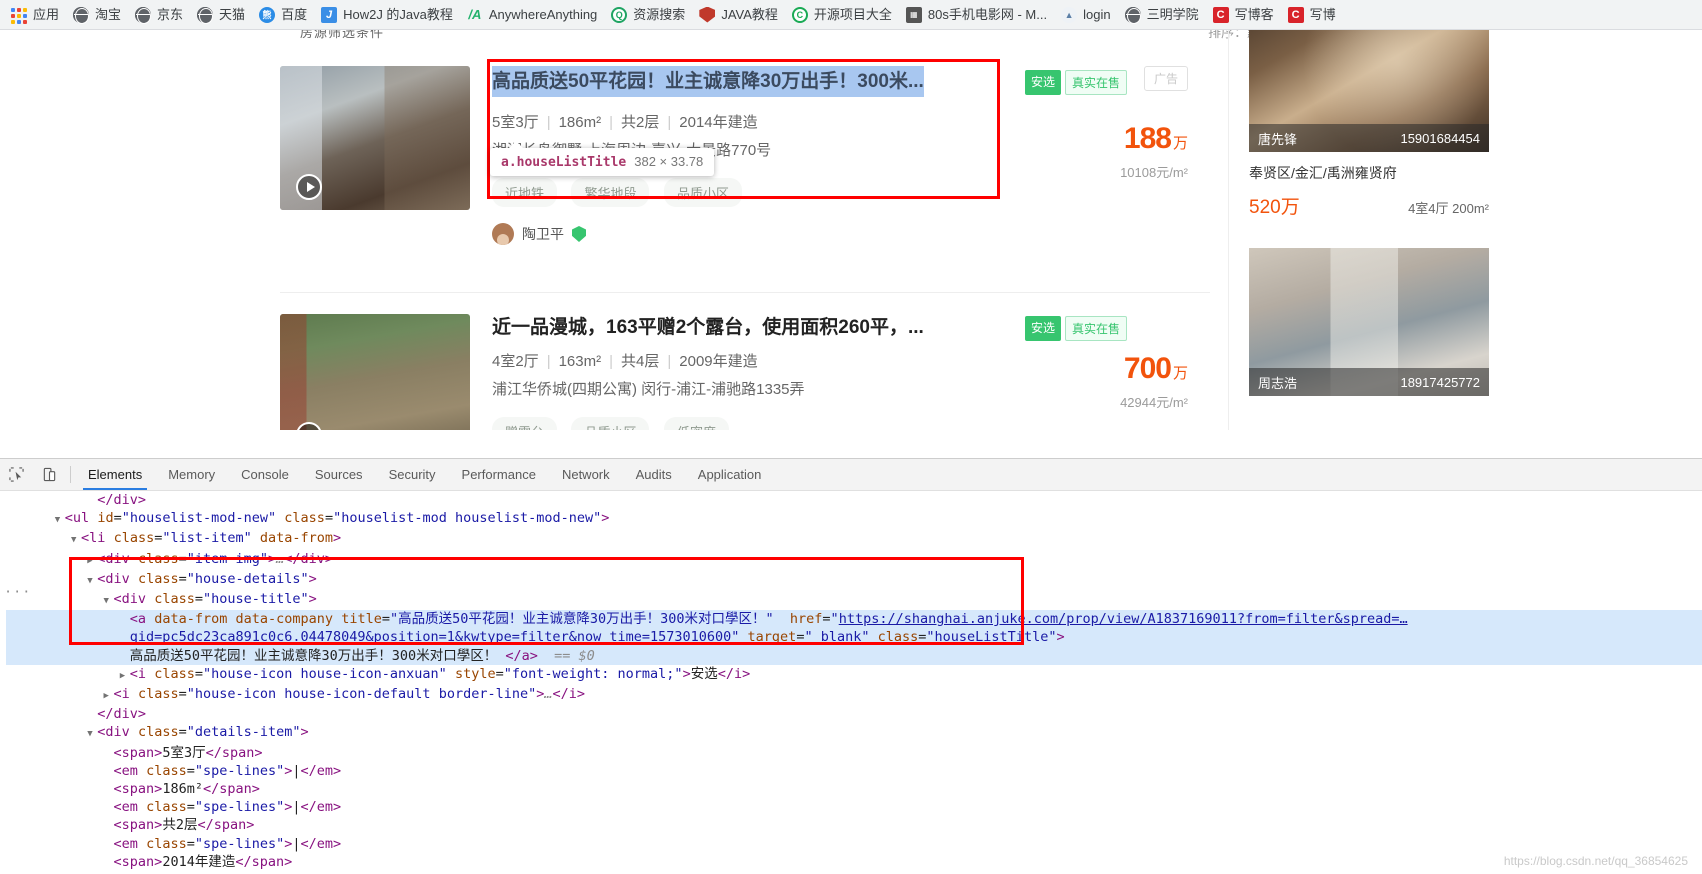  I want to click on rail-image: 周志浩 18917425772, so click(1369, 322).